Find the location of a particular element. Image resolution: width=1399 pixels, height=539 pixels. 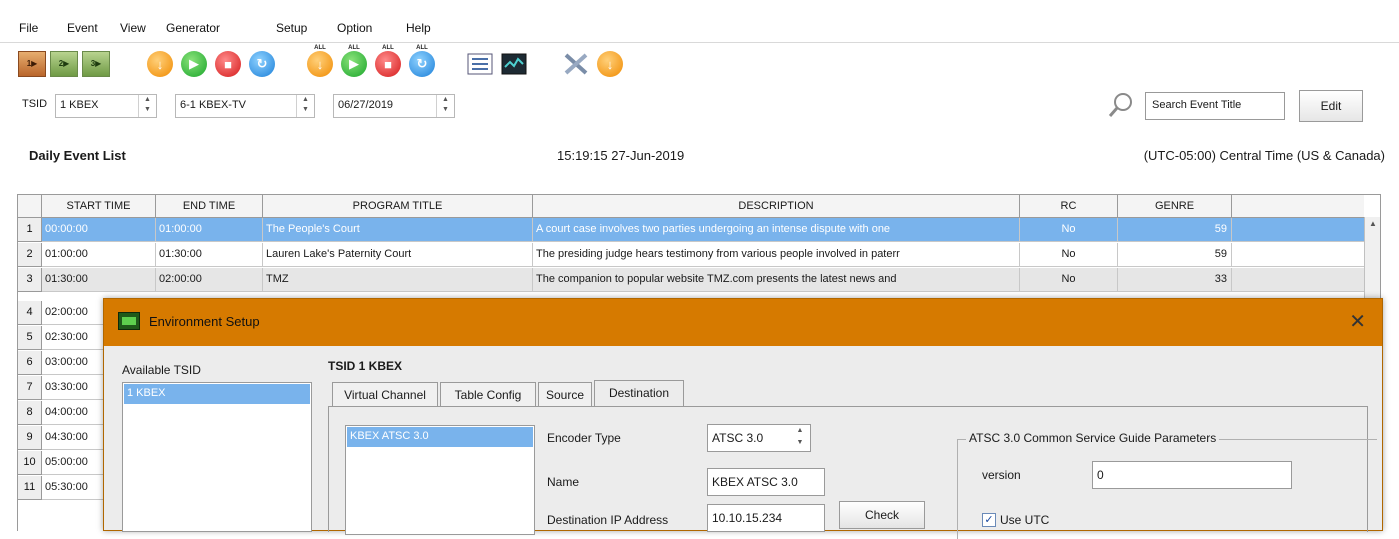

tsid-spinner: 1 KBEX ▲ ▼ is located at coordinates (106, 106).